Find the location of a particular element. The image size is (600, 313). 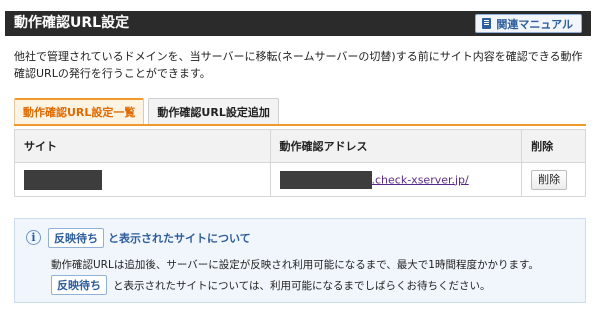

page-header: 動作確認URL設定 関連マニュアル is located at coordinates (298, 23).